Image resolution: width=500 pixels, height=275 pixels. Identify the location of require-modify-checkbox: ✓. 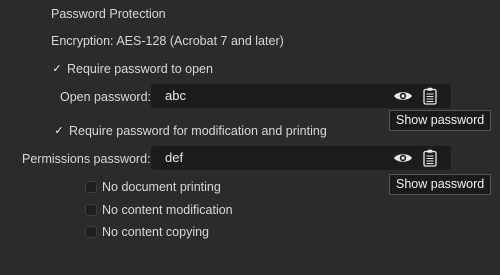
(59, 131).